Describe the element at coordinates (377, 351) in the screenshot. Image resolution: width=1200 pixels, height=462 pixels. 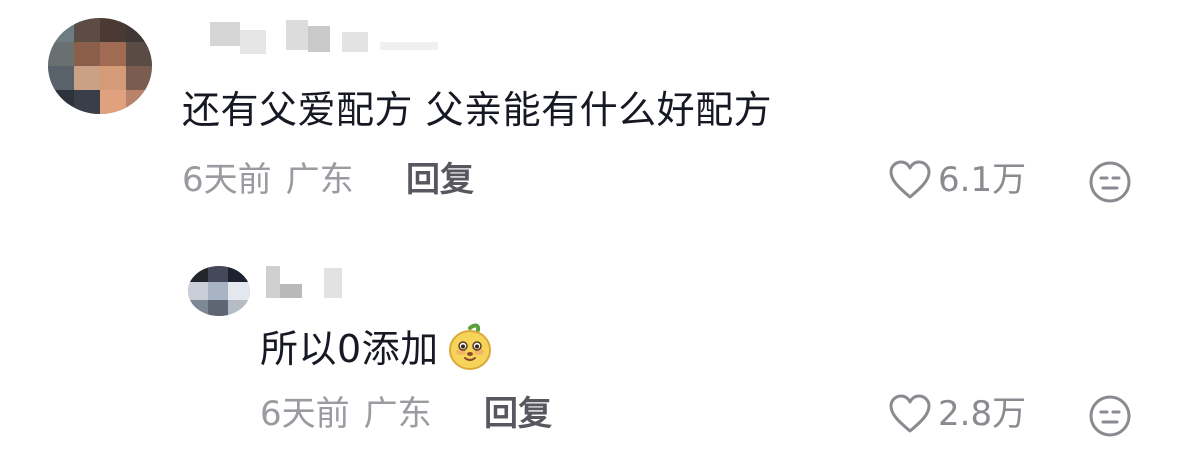
I see `reply-text: 所以0添加` at that location.